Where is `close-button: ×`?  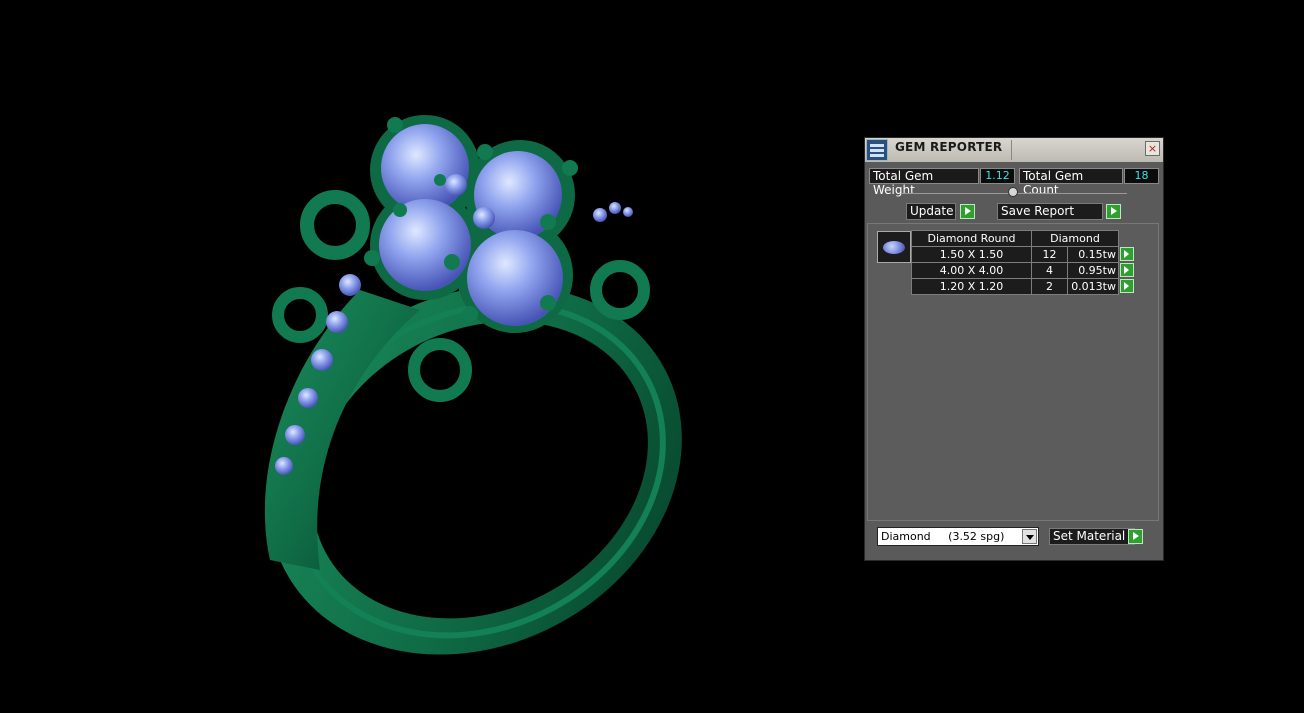 close-button: × is located at coordinates (1152, 148).